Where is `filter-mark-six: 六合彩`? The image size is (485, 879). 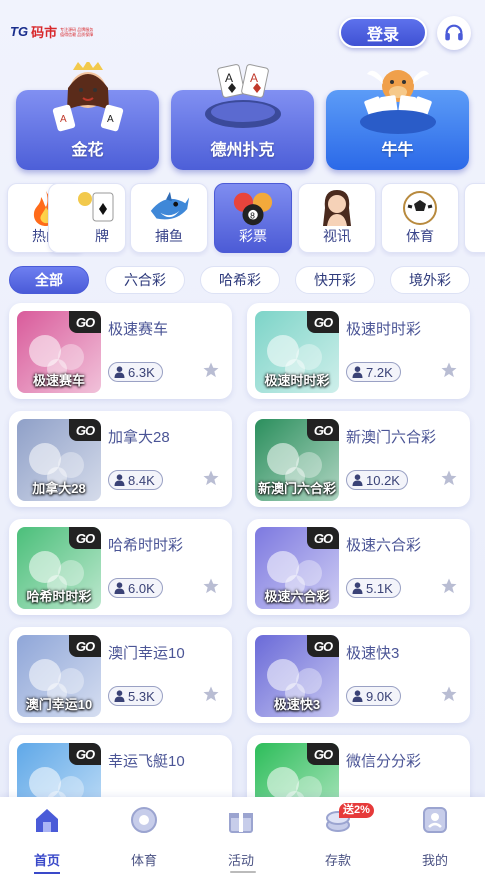 filter-mark-six: 六合彩 is located at coordinates (145, 280).